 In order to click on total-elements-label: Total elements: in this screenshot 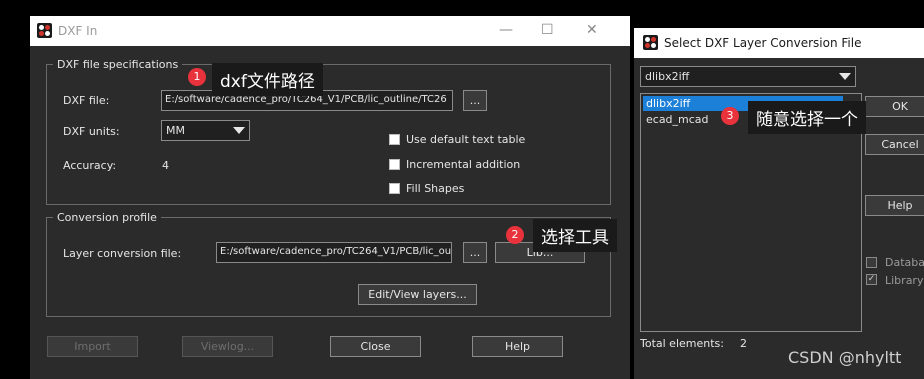, I will do `click(682, 343)`.